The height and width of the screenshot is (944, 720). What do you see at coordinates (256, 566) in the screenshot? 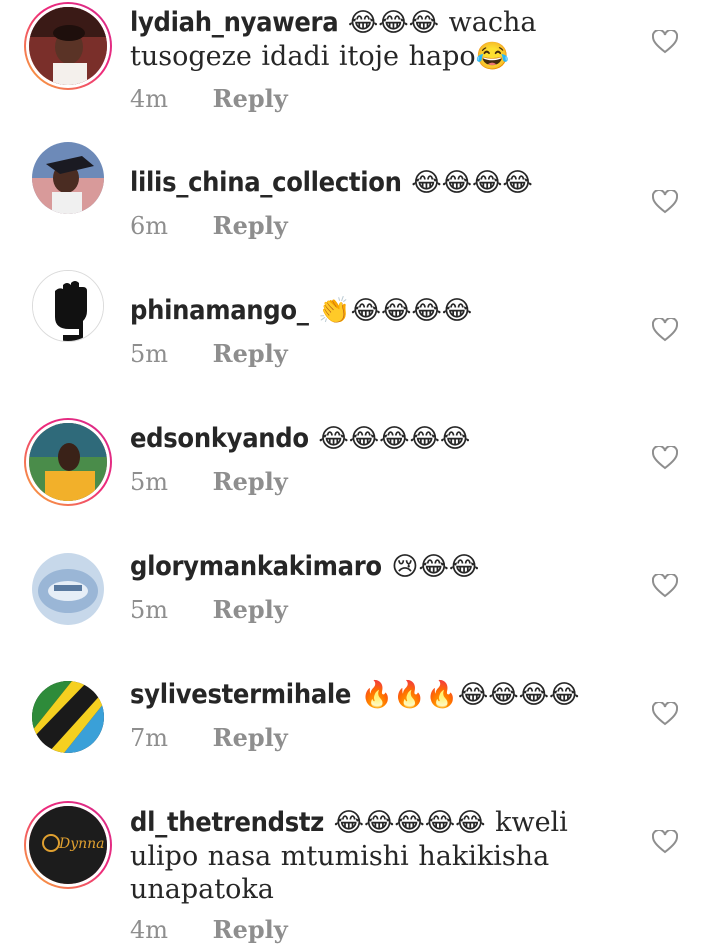
I see `comment-username: glorymankakimaro` at bounding box center [256, 566].